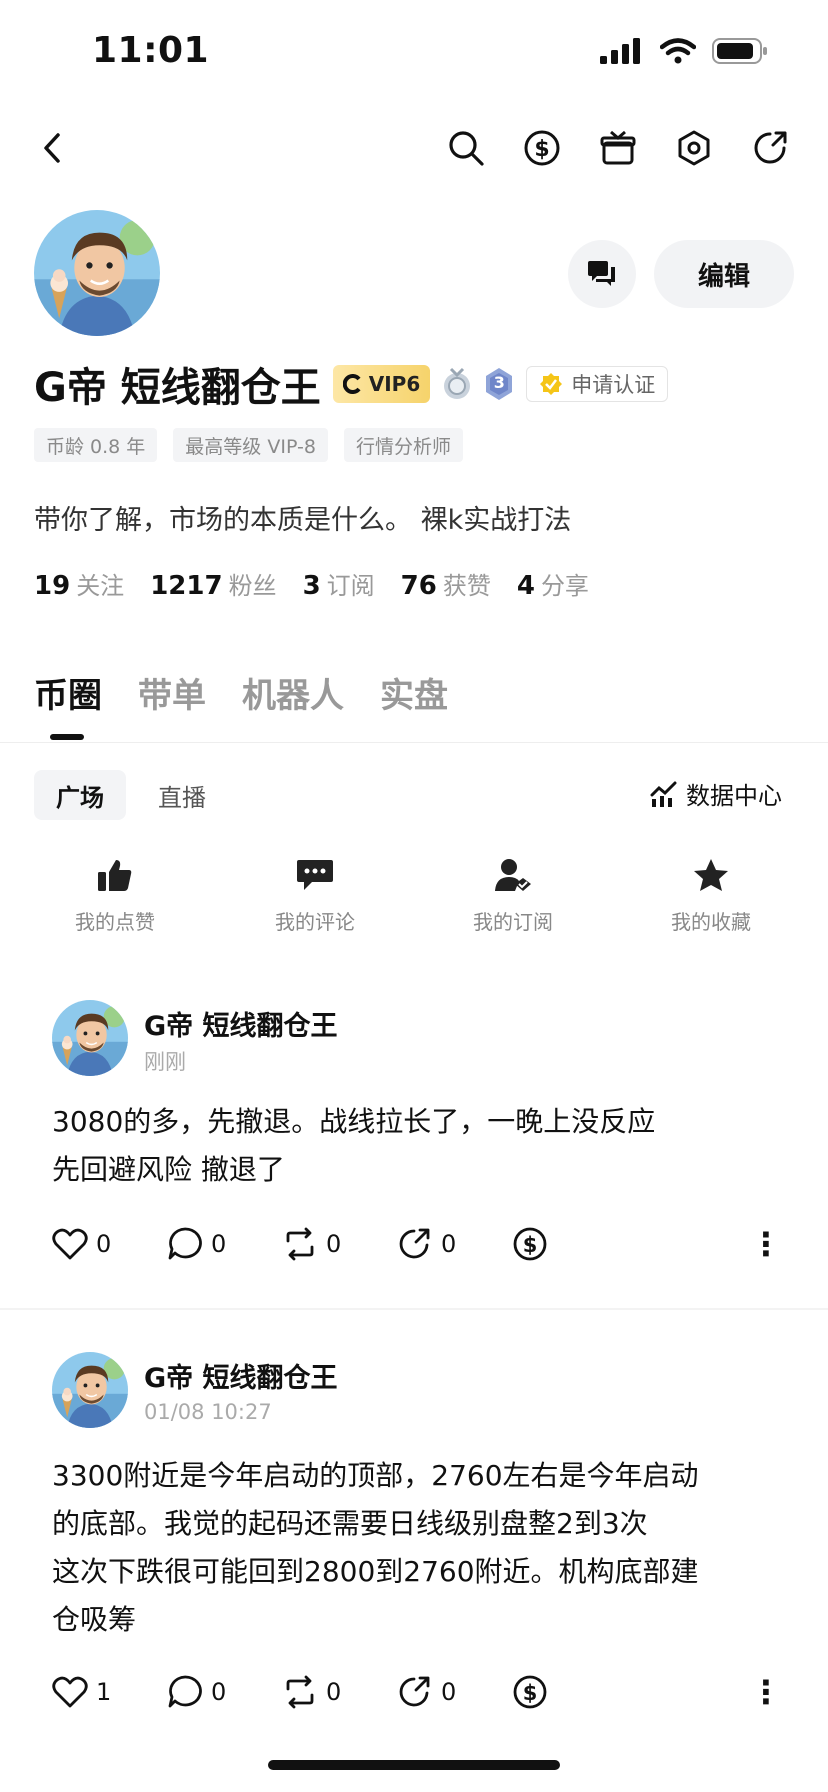 The height and width of the screenshot is (1792, 828). What do you see at coordinates (597, 384) in the screenshot?
I see `apply-verification-button: 申请认证` at bounding box center [597, 384].